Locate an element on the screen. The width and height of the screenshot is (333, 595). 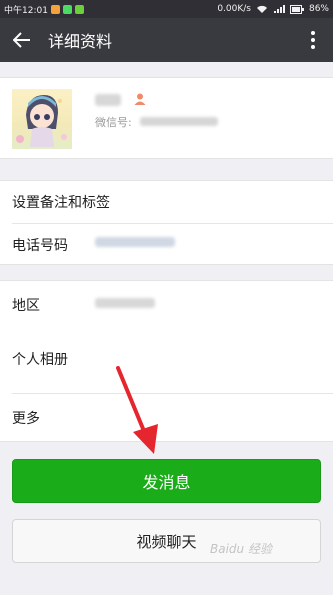
region-row: 地区 is located at coordinates (166, 304).